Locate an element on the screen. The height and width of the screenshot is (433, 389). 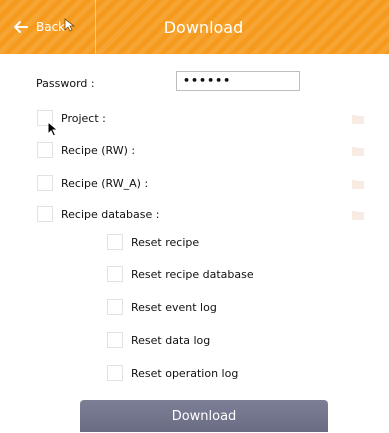
recipe-rw-checkbox is located at coordinates (45, 150).